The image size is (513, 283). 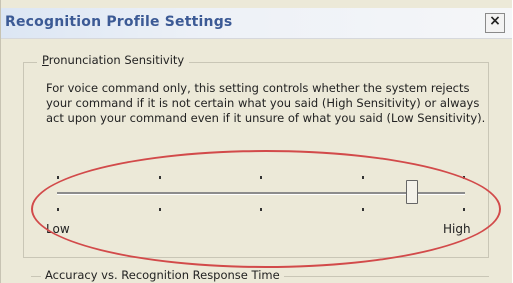 I want to click on slider-thumb, so click(x=412, y=192).